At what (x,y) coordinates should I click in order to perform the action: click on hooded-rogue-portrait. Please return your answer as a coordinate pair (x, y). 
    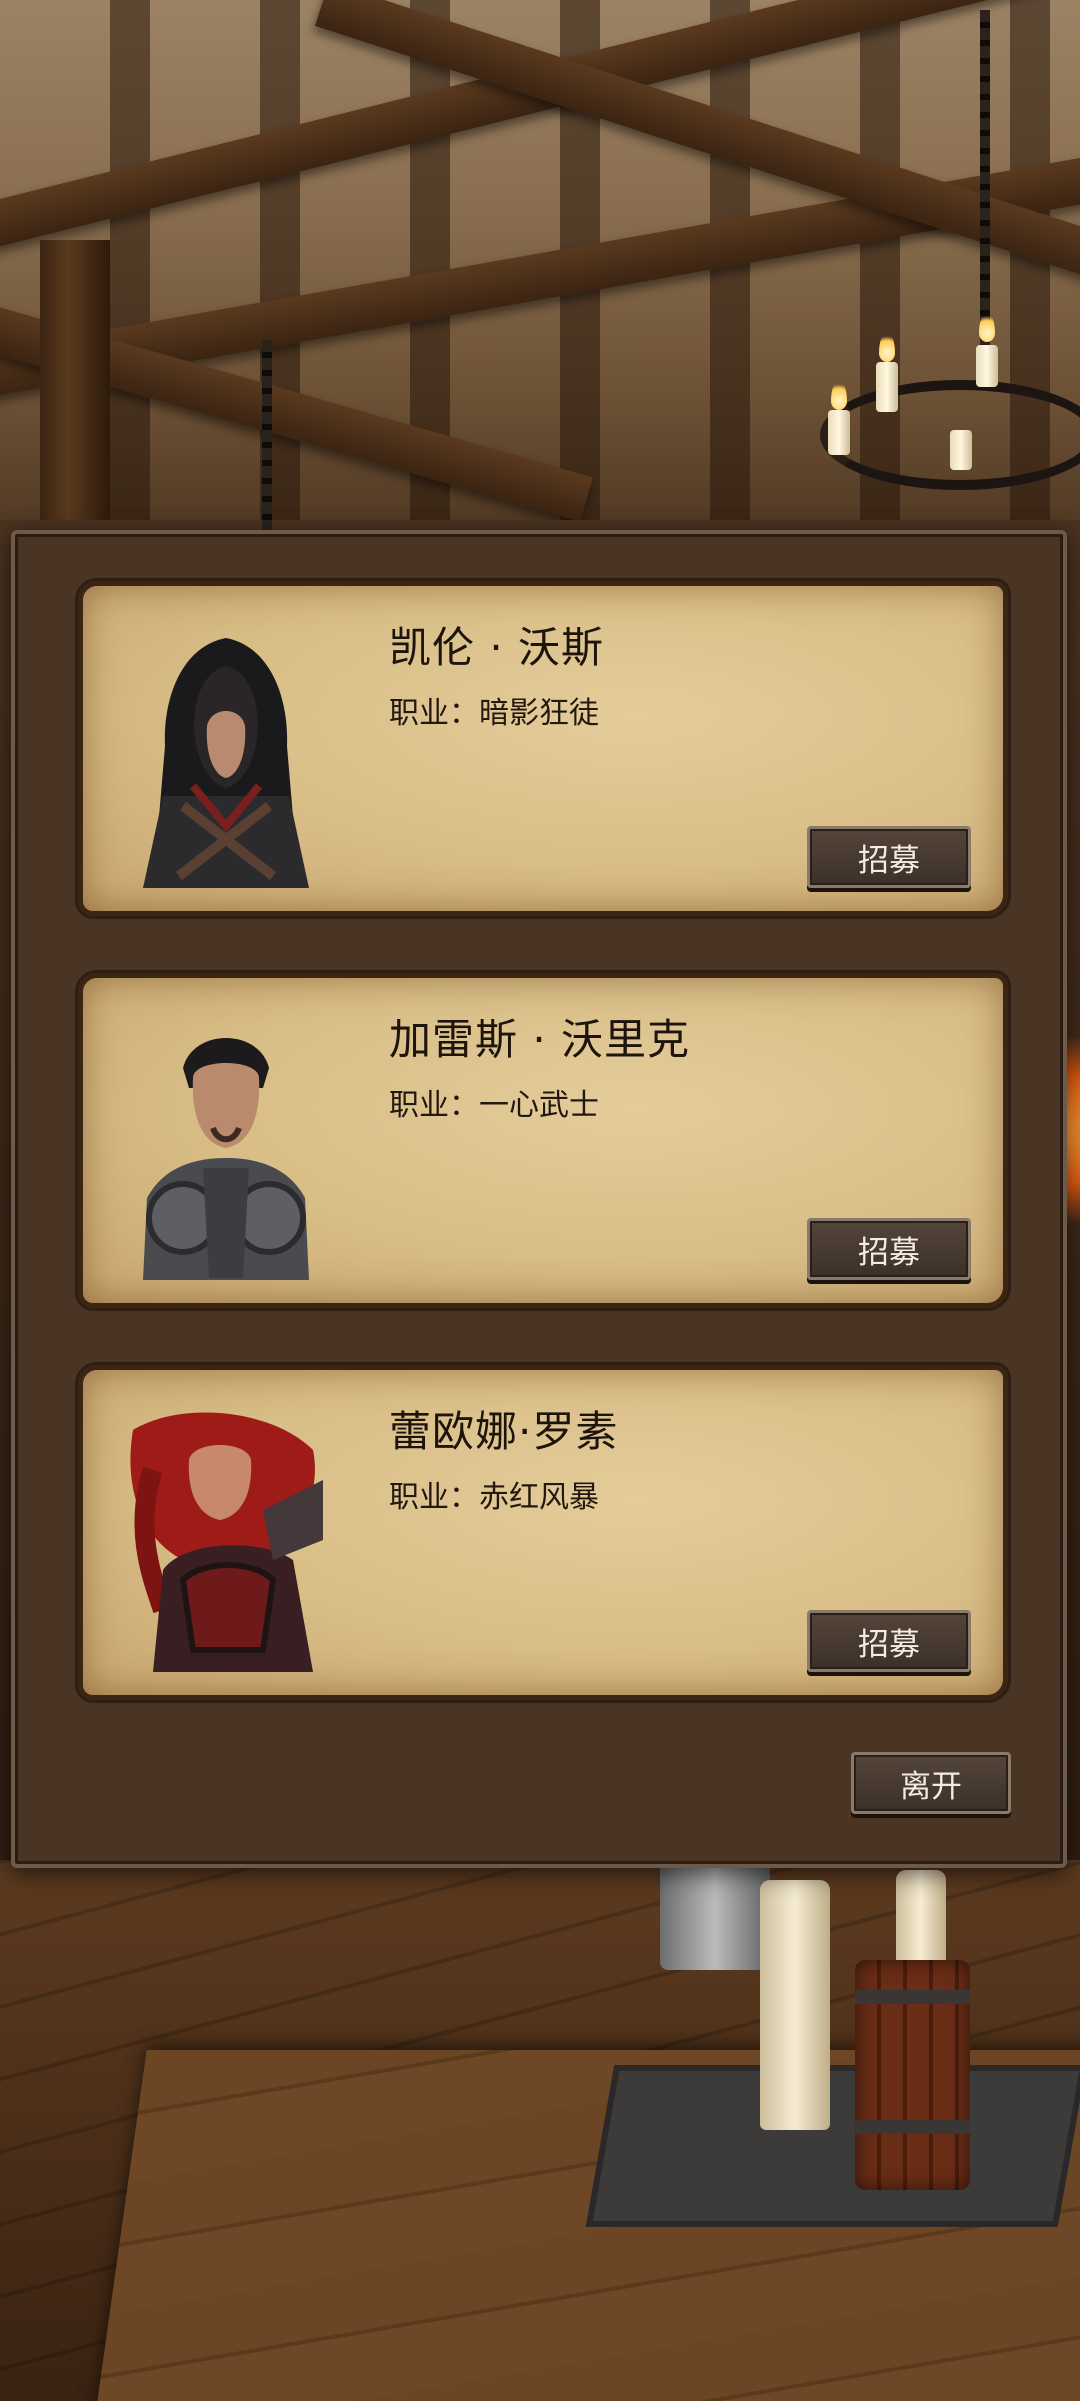
    Looking at the image, I should click on (226, 757).